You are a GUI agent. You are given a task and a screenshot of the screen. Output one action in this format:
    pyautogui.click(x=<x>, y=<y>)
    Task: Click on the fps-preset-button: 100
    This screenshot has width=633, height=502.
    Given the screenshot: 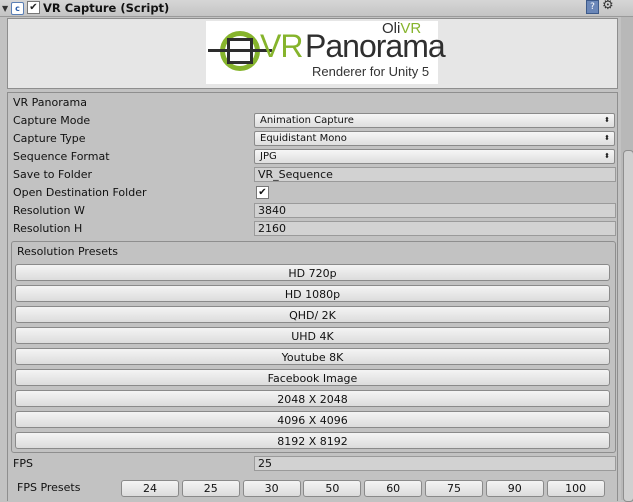 What is the action you would take?
    pyautogui.click(x=575, y=488)
    